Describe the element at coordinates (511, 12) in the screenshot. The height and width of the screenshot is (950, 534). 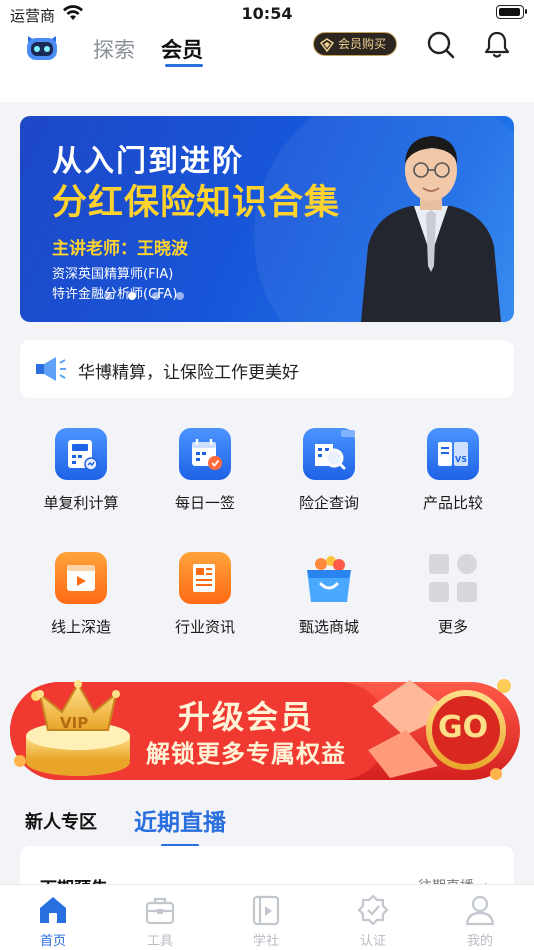
I see `battery-icon` at that location.